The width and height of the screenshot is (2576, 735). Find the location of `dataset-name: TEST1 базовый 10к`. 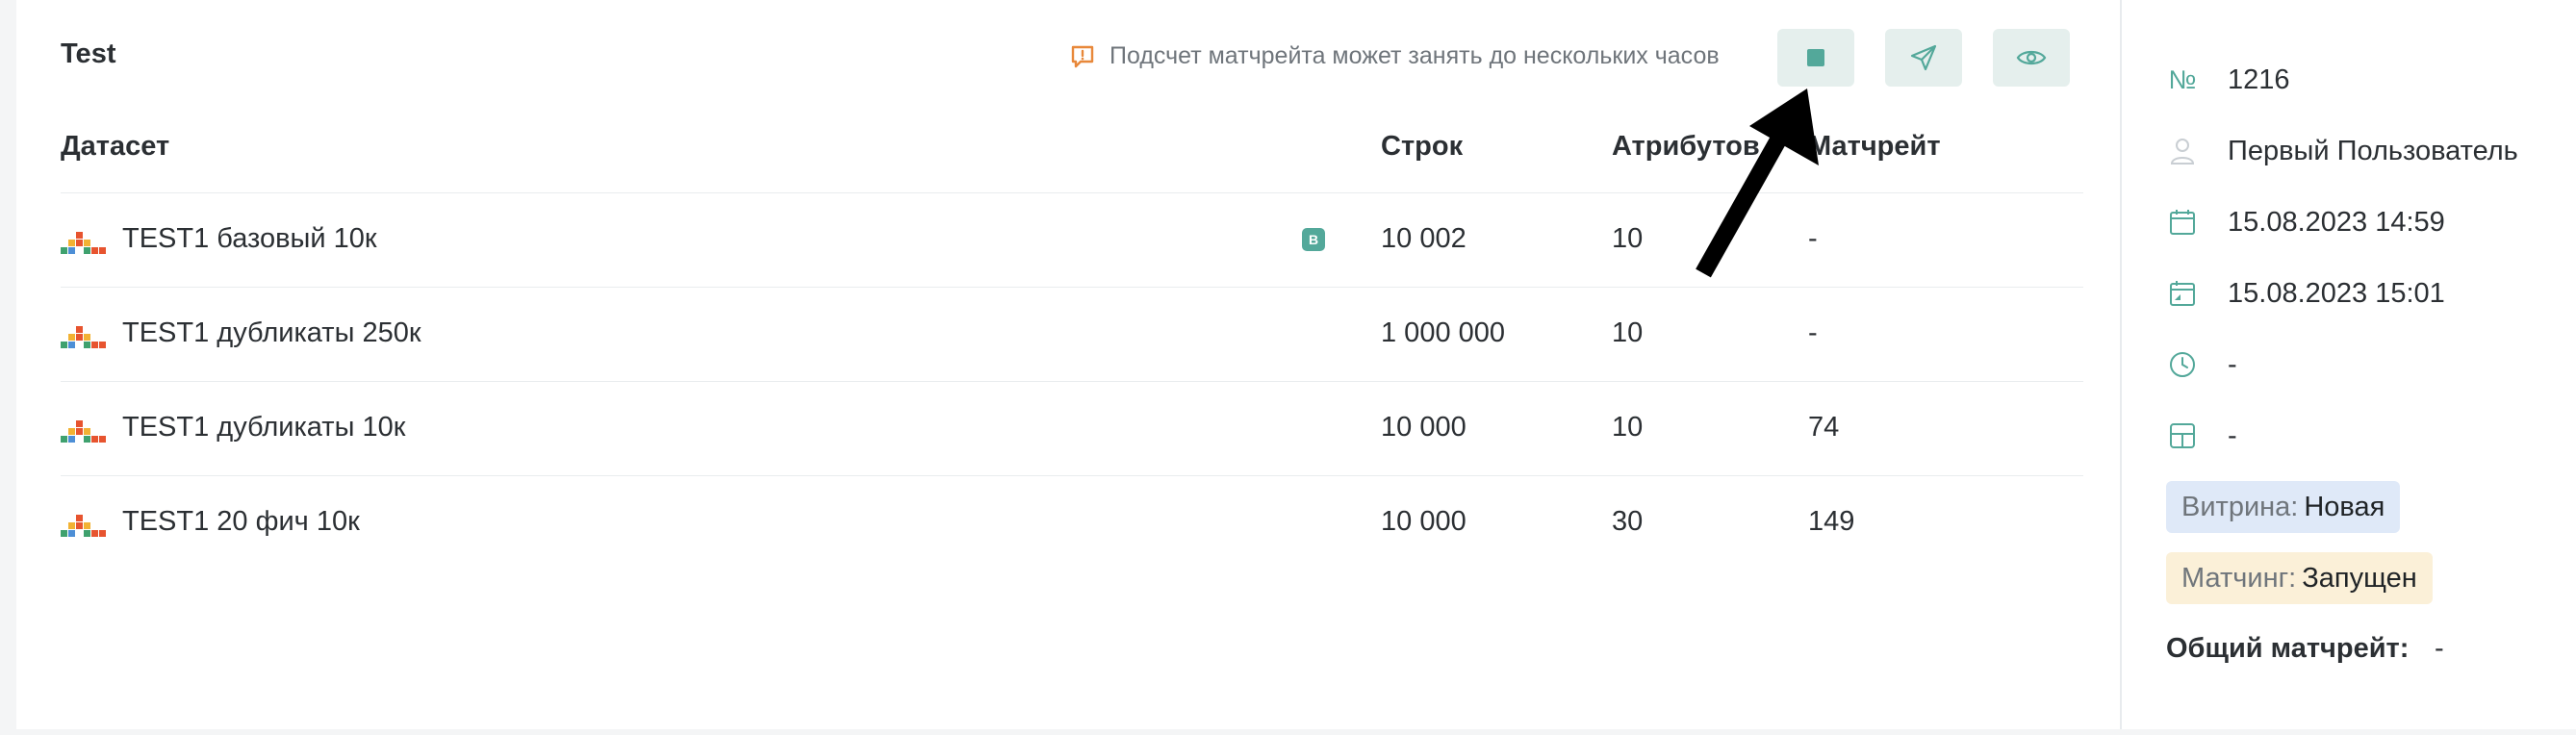

dataset-name: TEST1 базовый 10к is located at coordinates (249, 239).